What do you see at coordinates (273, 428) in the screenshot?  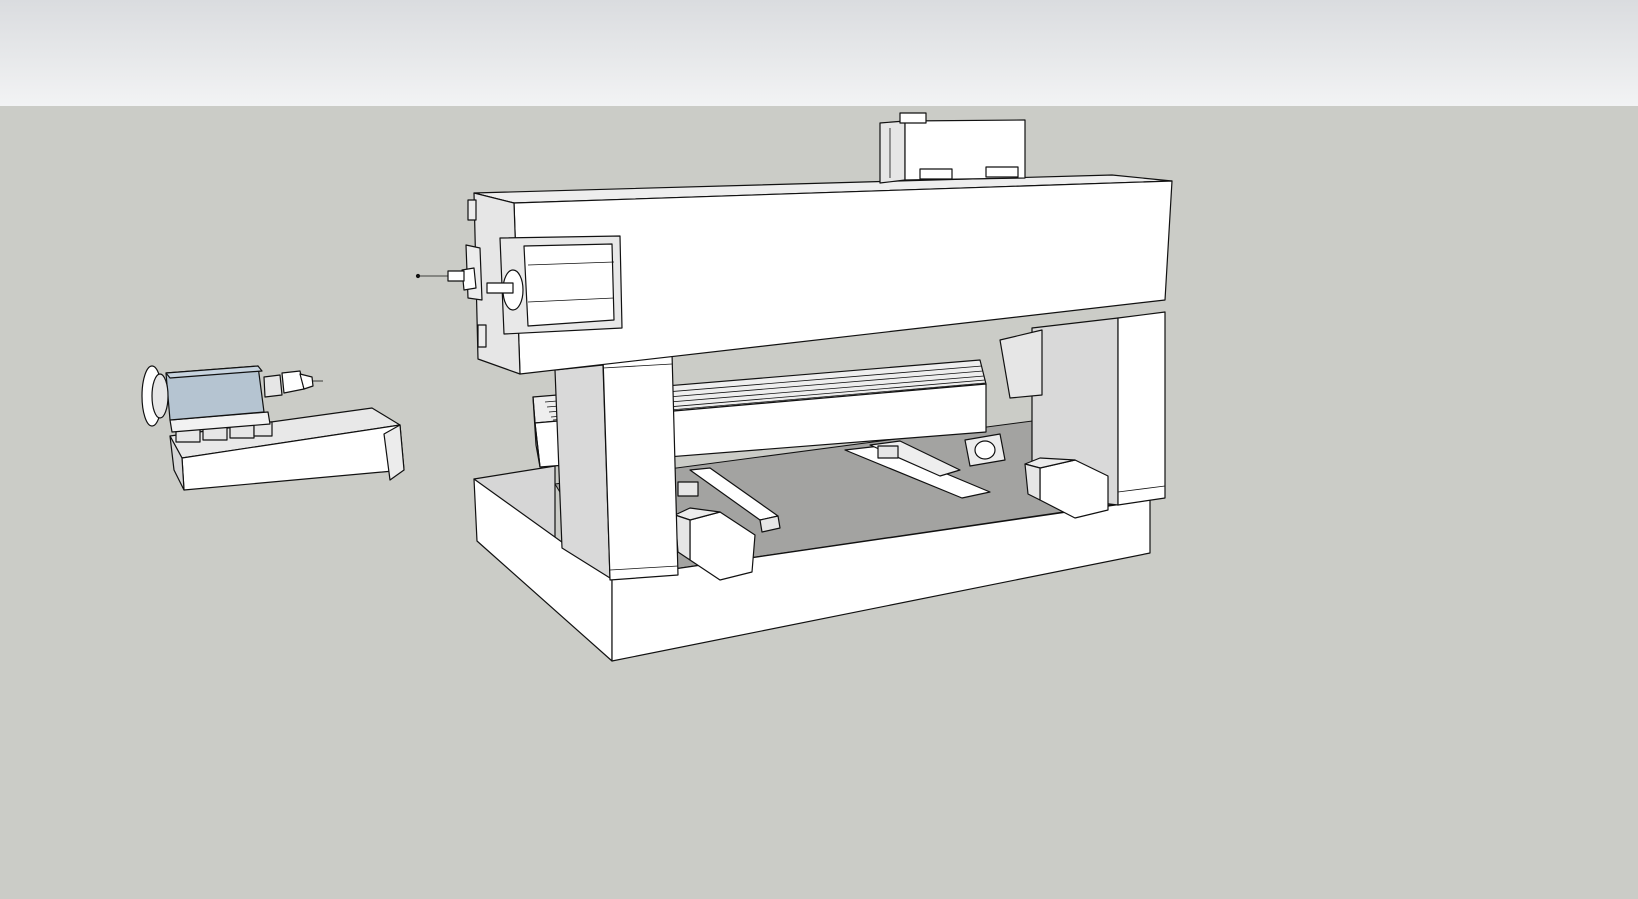 I see `rotary-axis-unit` at bounding box center [273, 428].